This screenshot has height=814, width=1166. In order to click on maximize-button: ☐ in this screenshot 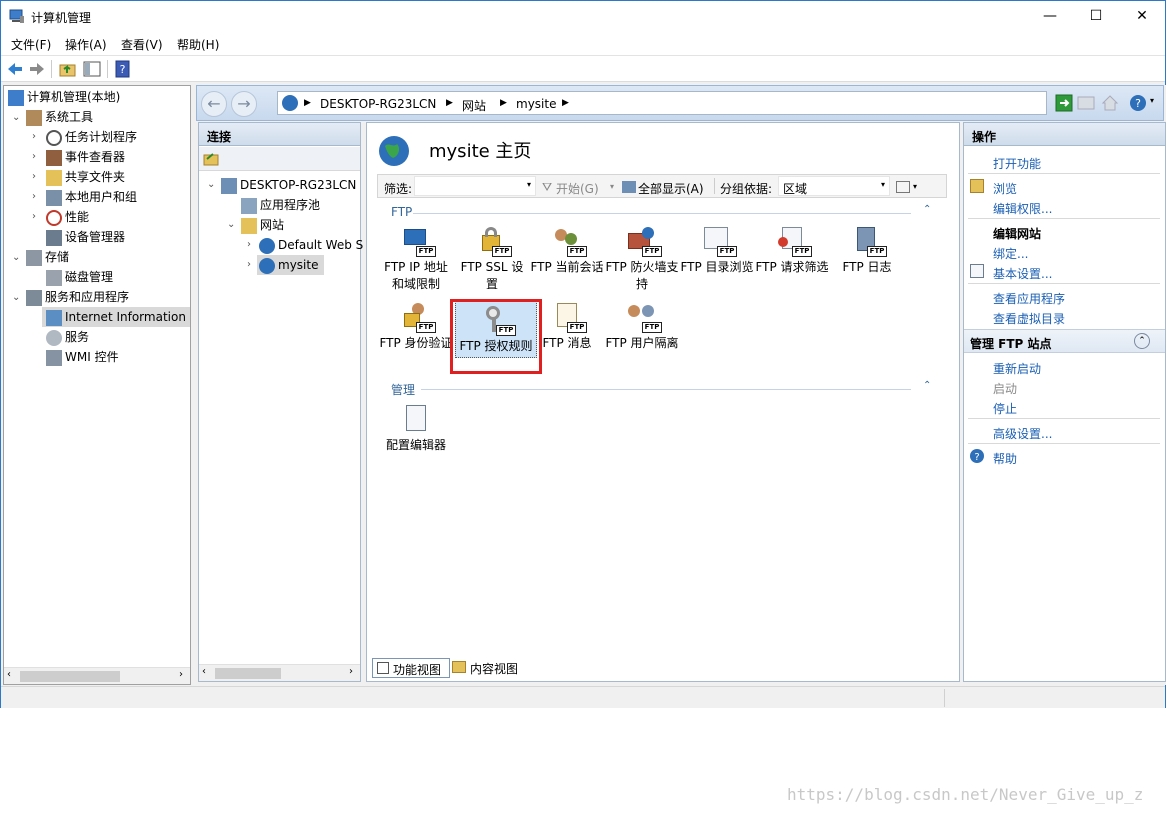, I will do `click(1096, 16)`.